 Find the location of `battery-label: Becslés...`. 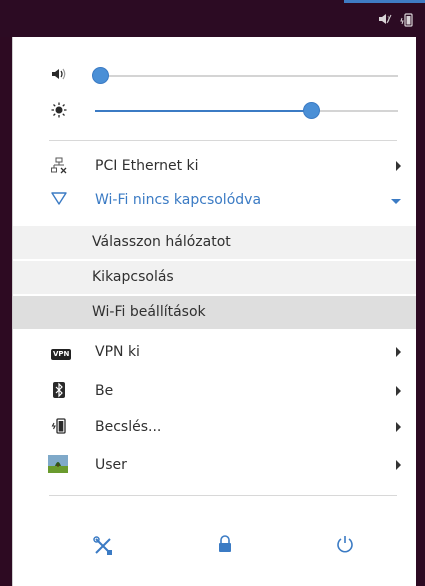

battery-label: Becslés... is located at coordinates (128, 427).